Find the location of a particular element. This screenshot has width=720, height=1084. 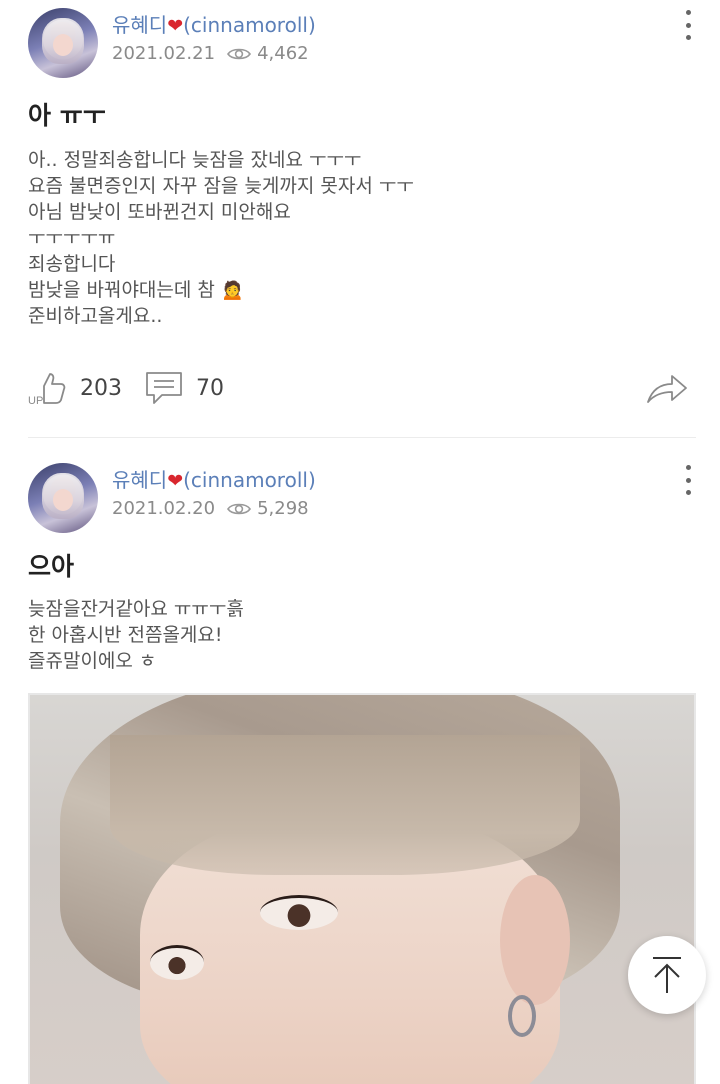

arrow-up-icon is located at coordinates (667, 975).